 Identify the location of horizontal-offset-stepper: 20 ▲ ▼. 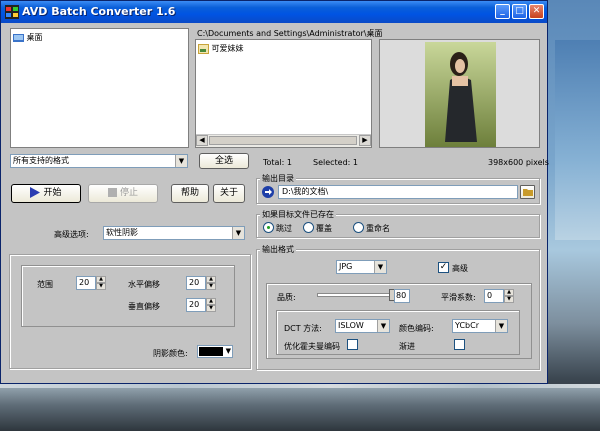
(201, 283).